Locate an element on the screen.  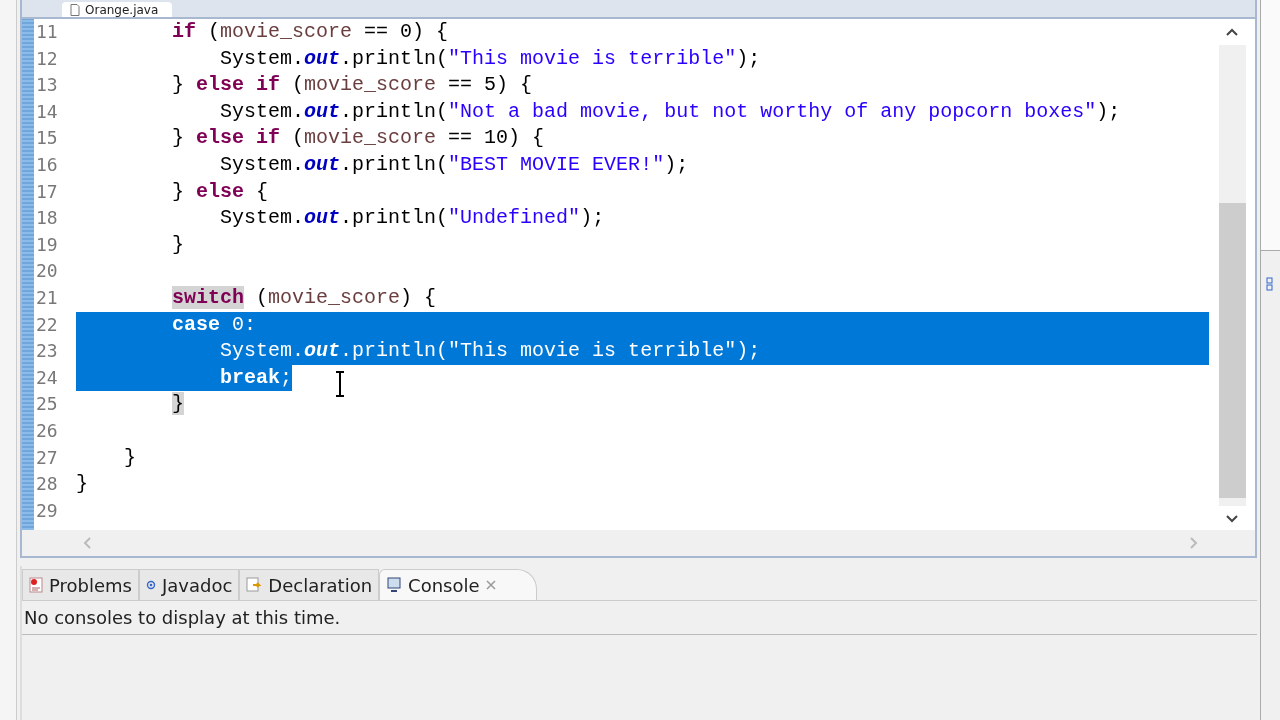
code-line: System.out.println("This movie is terrible"); is located at coordinates (490, 58).